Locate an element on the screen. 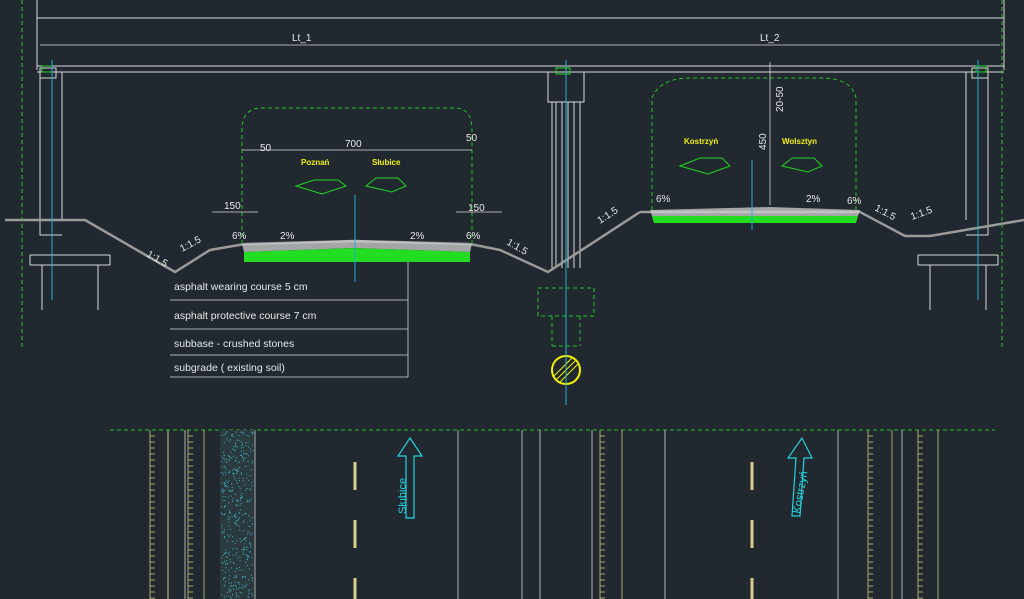  dim-150-left: 150 is located at coordinates (232, 206).